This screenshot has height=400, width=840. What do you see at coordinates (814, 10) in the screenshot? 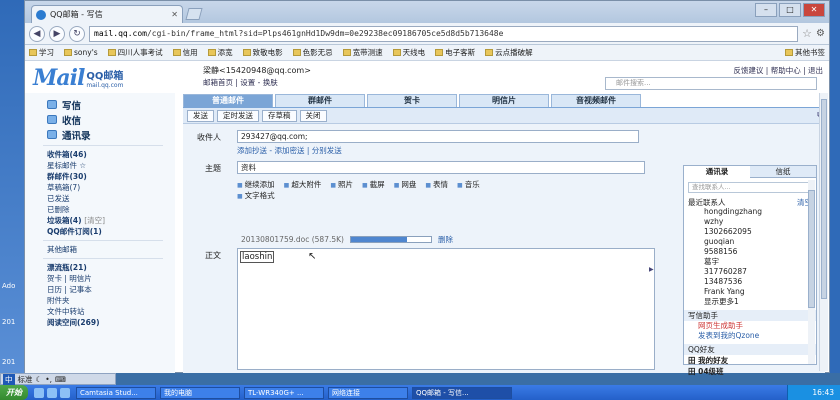
I see `close-window-button: ✕` at bounding box center [814, 10].